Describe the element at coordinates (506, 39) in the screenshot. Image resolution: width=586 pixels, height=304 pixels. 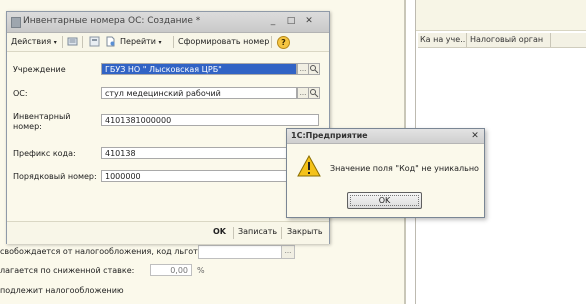
I see `column-header-tax-authority: Налоговый орган` at that location.